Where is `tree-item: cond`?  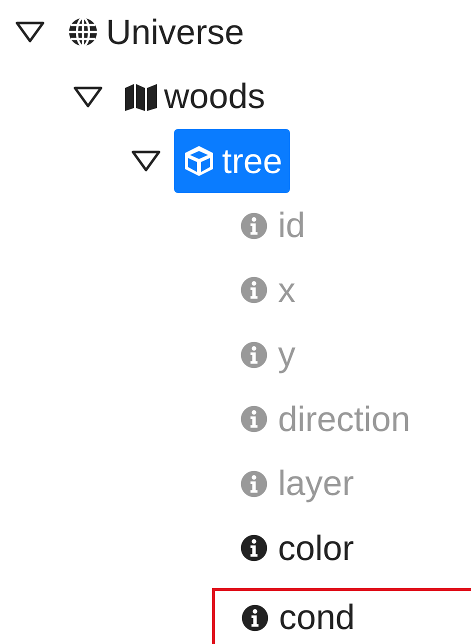 tree-item: cond is located at coordinates (341, 616).